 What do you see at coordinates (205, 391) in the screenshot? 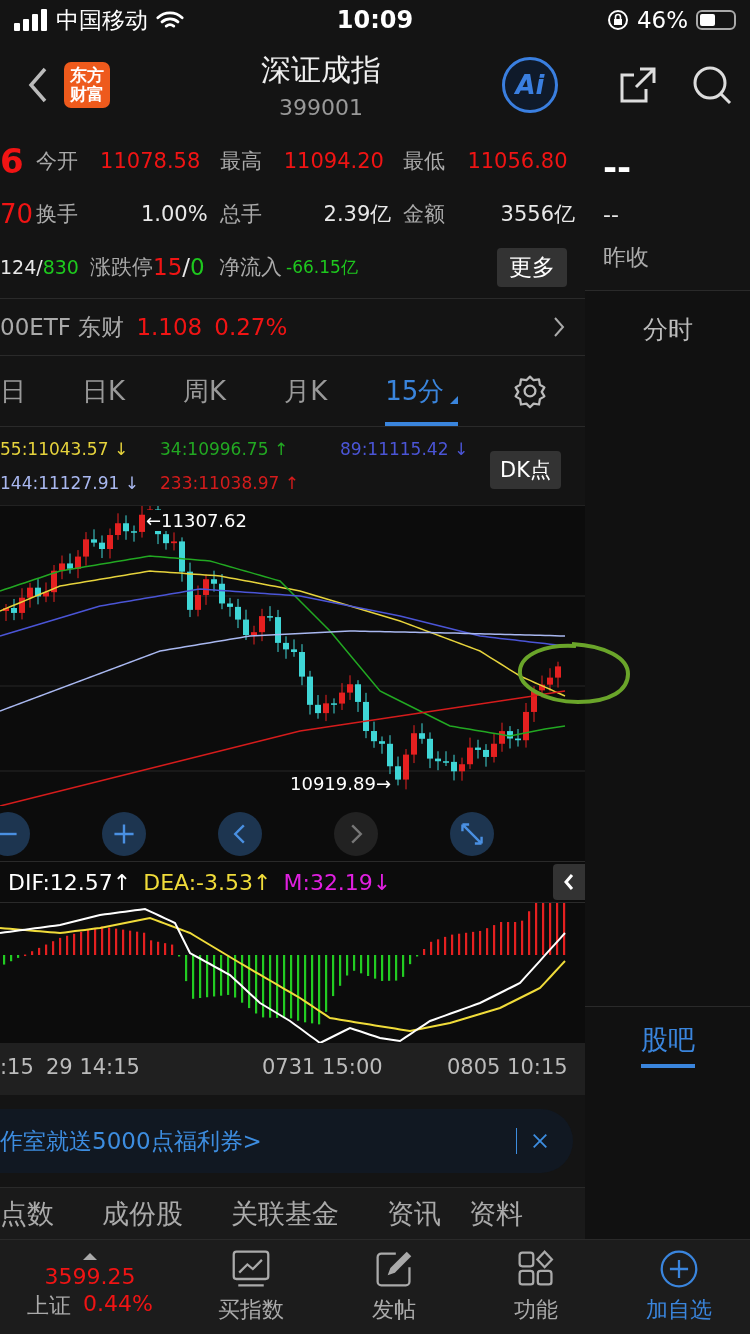
I see `period-tab: 周K` at bounding box center [205, 391].